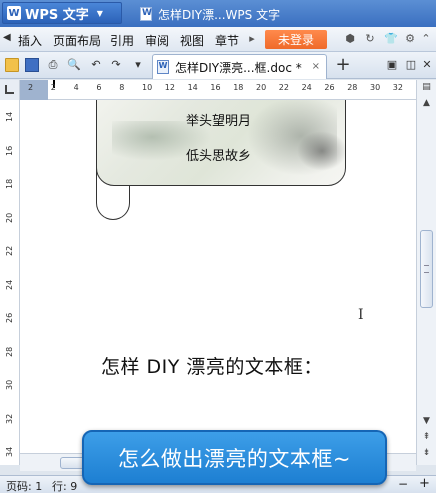 This screenshot has height=493, width=436. I want to click on ruler-tick-label: 8, so click(122, 87).